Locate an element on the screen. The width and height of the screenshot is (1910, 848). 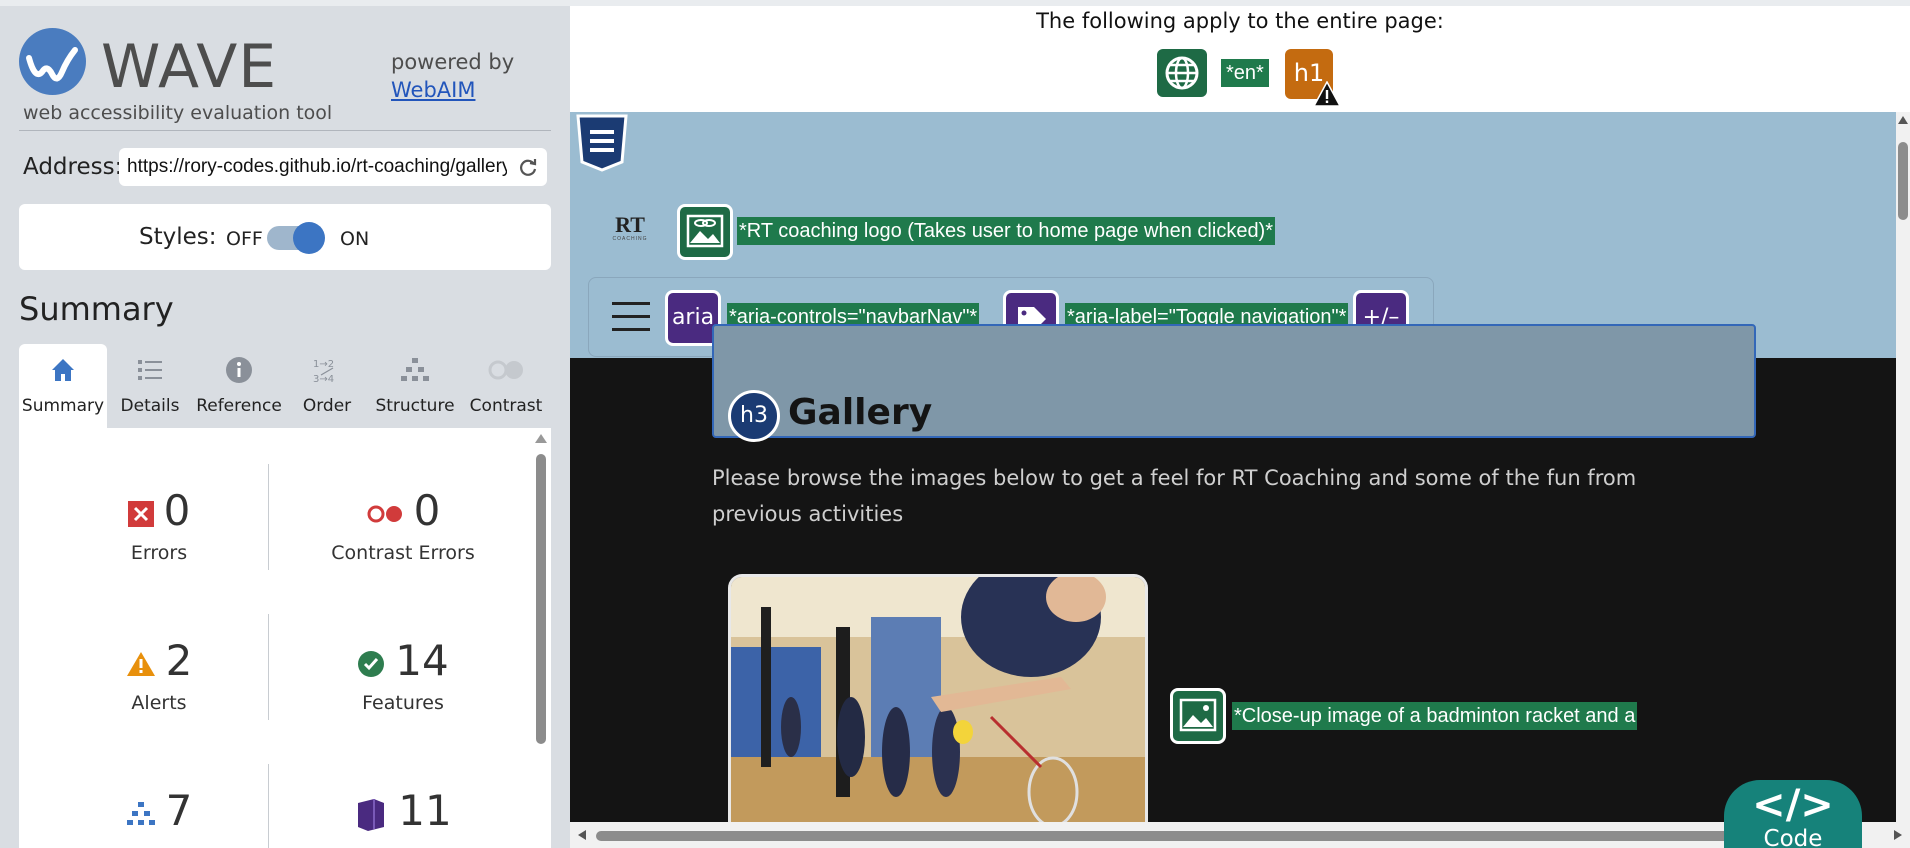
order-icon: 1→2 3→4 is located at coordinates (327, 371).